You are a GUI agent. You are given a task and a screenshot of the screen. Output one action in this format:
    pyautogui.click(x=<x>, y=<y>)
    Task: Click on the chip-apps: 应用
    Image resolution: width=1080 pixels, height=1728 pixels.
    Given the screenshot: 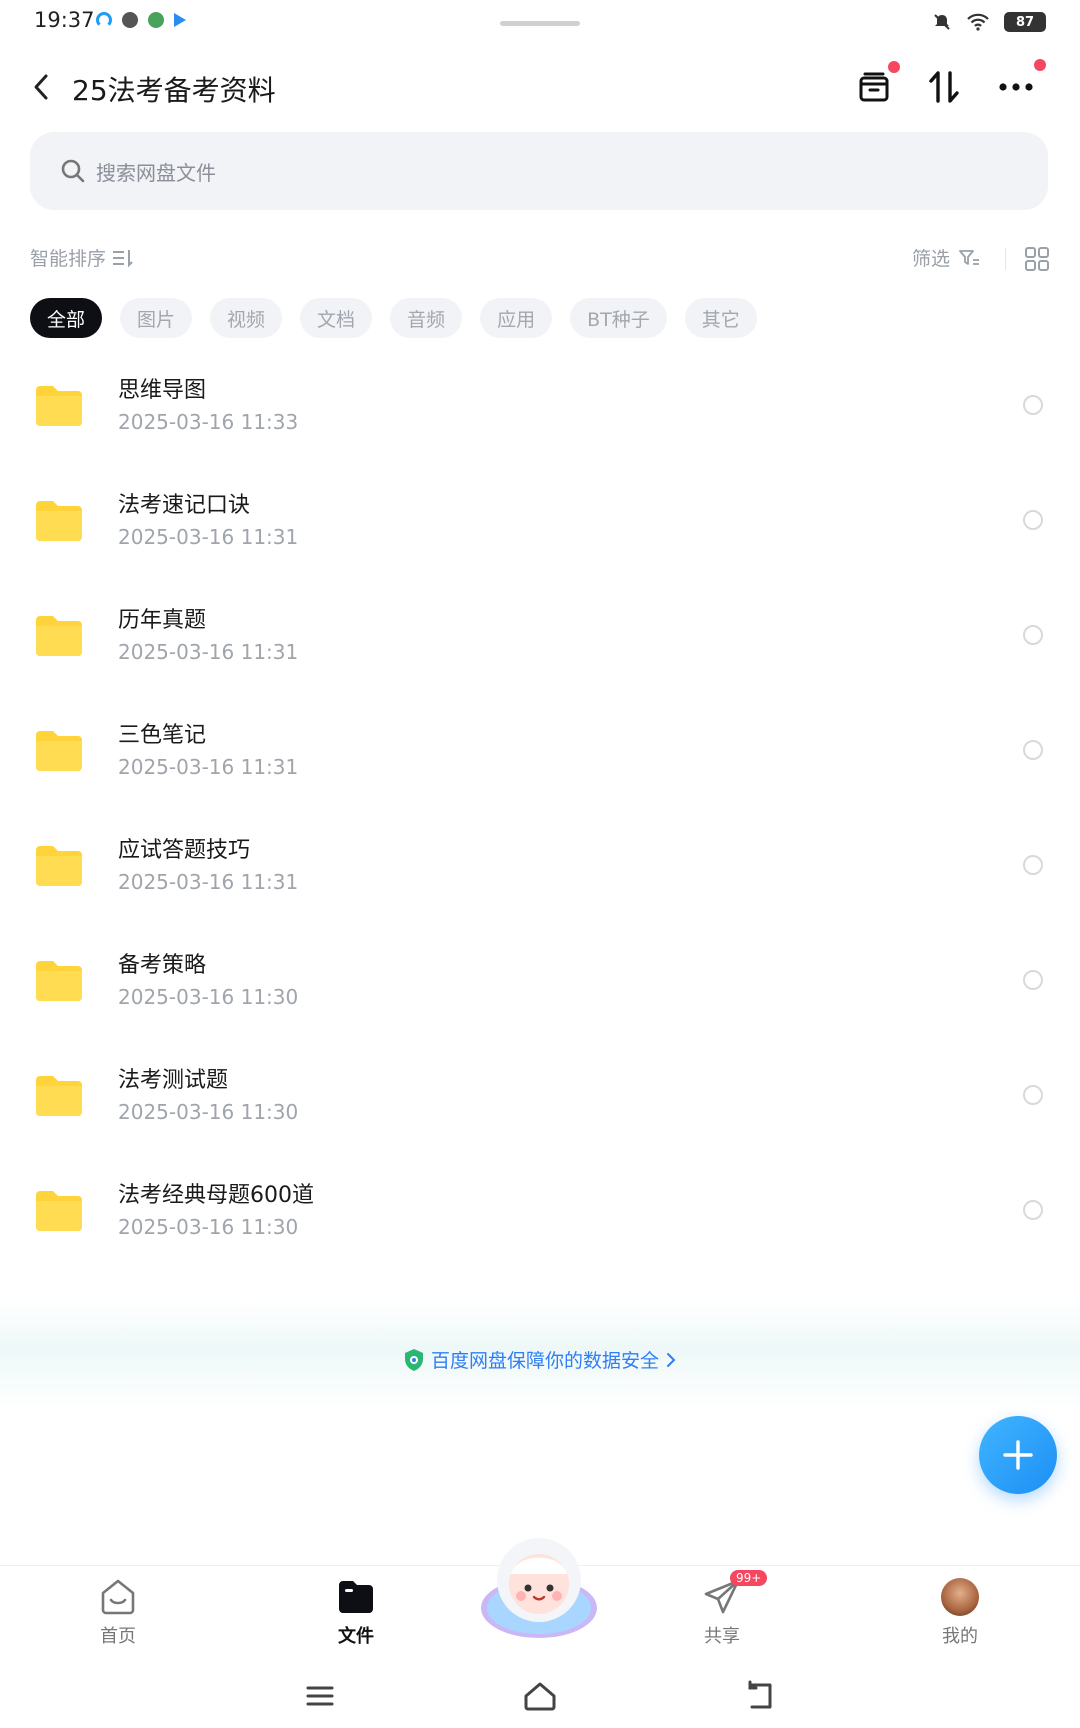 What is the action you would take?
    pyautogui.click(x=516, y=318)
    